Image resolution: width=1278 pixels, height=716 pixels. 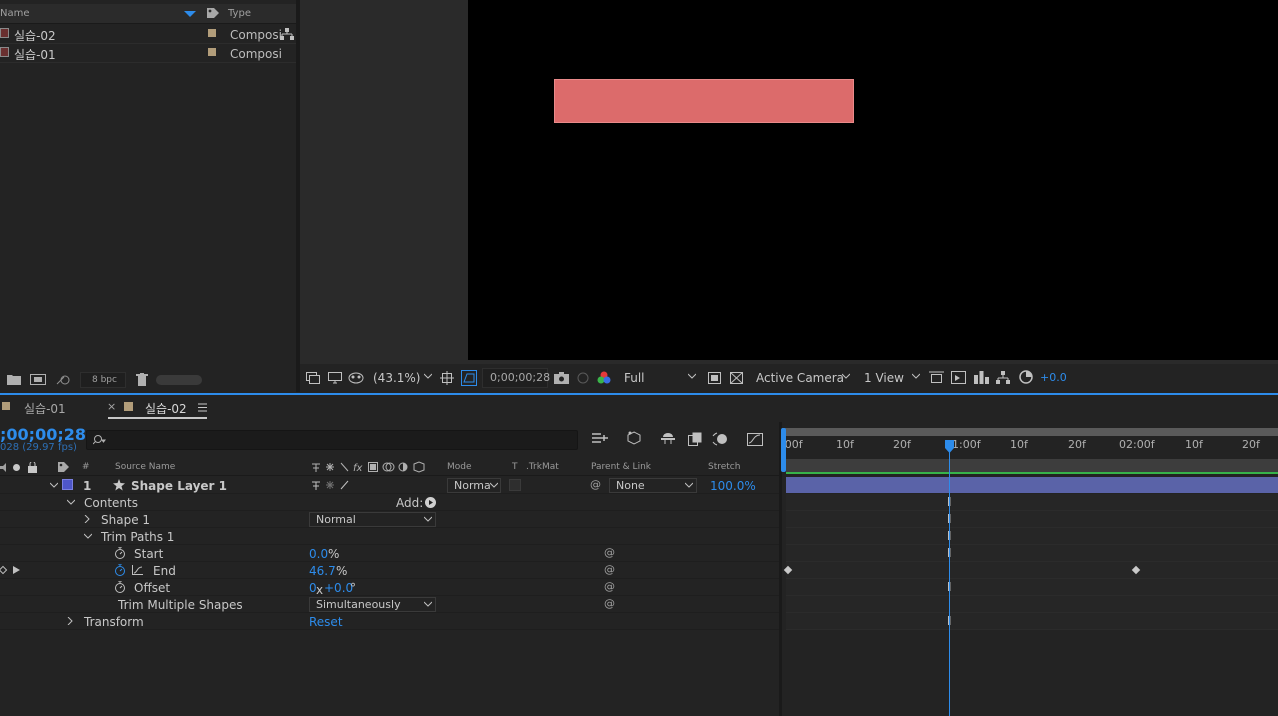 I want to click on shape-blend-mode-dropdown: Normal, so click(x=372, y=519).